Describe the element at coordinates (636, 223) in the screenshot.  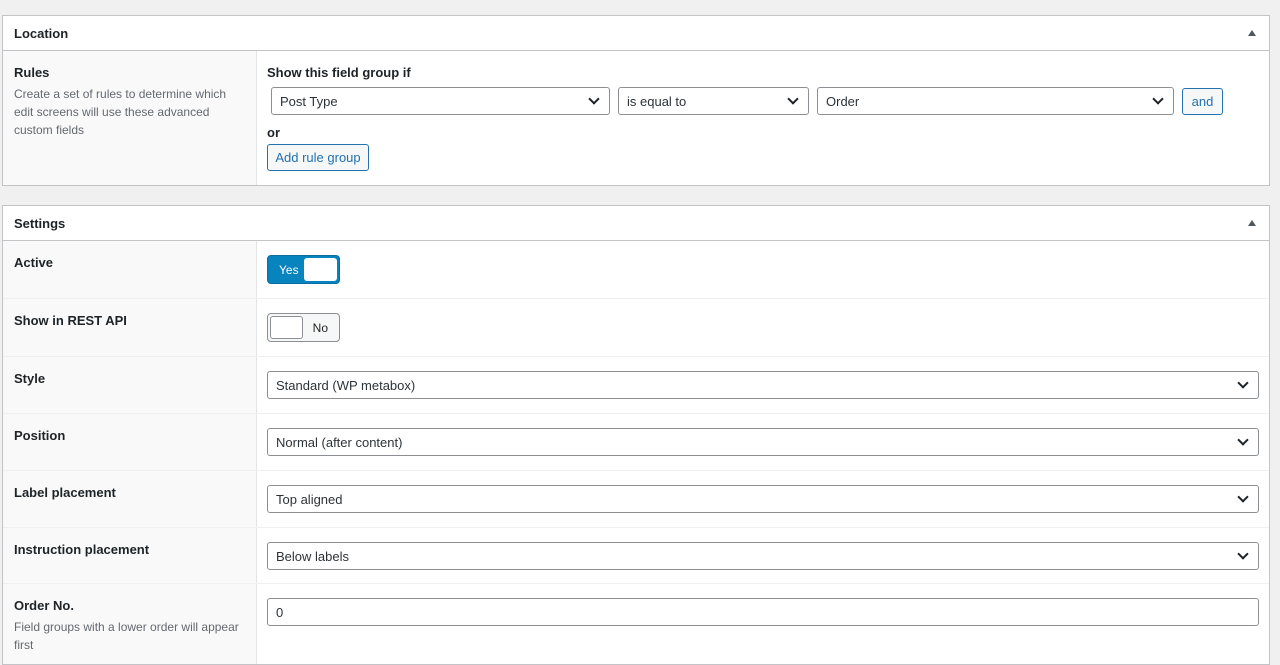
I see `settings-header: Settings` at that location.